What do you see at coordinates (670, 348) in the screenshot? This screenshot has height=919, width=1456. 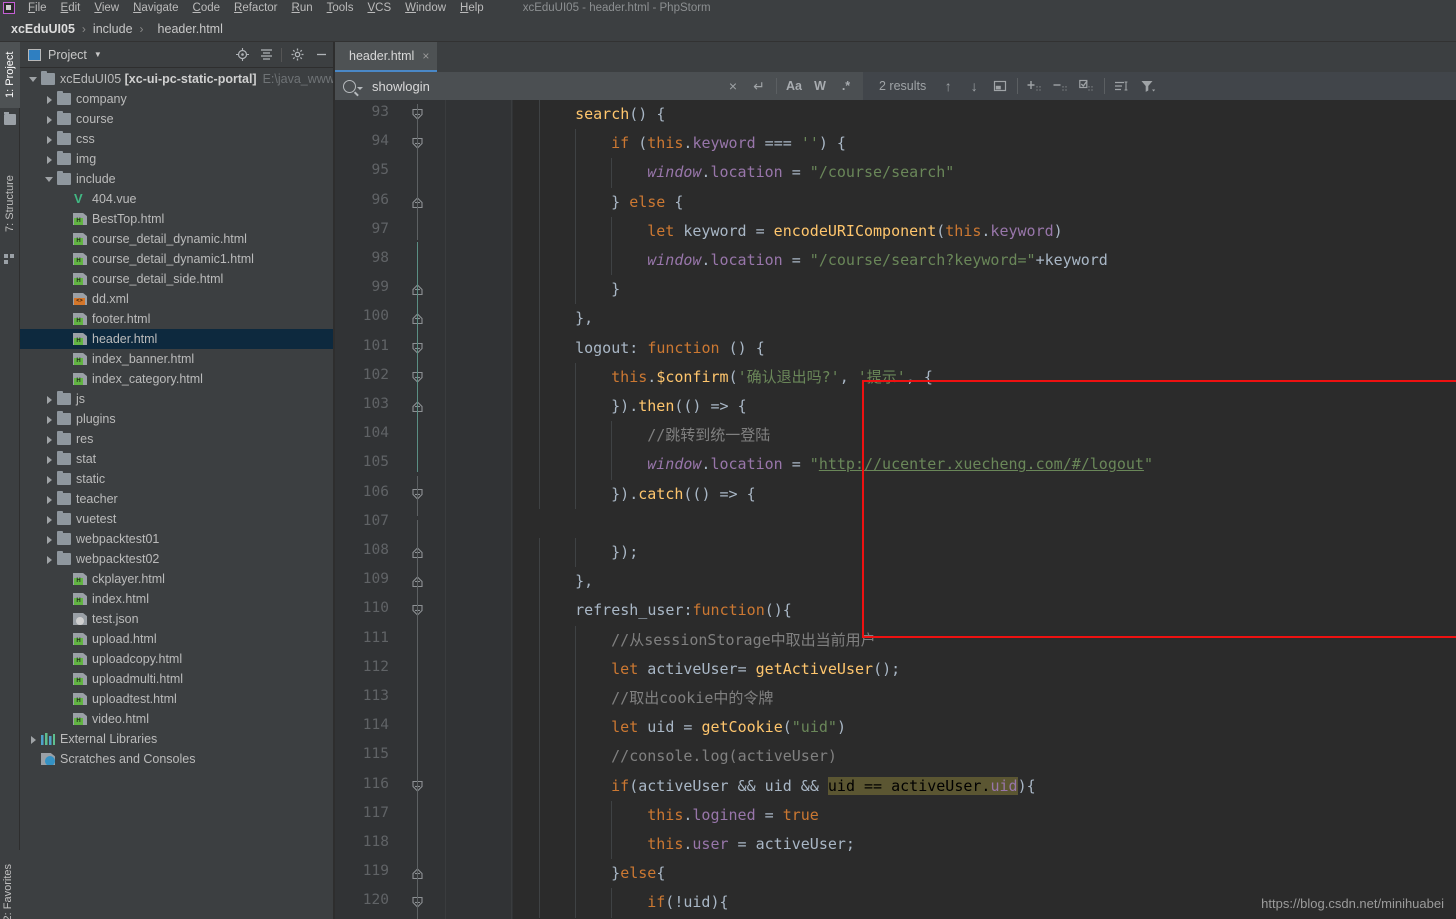 I see `code-line: logout: function () {` at bounding box center [670, 348].